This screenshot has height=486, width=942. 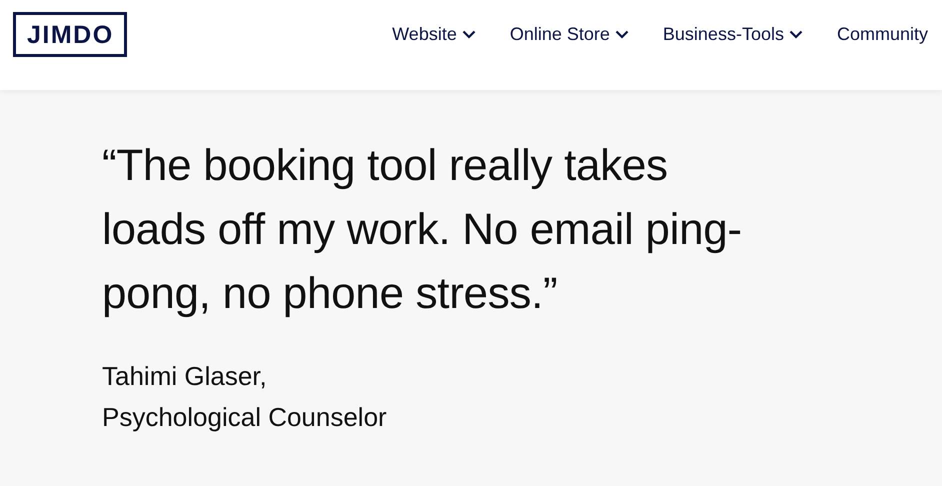 I want to click on author-role: Psychological Counselor, so click(x=244, y=417).